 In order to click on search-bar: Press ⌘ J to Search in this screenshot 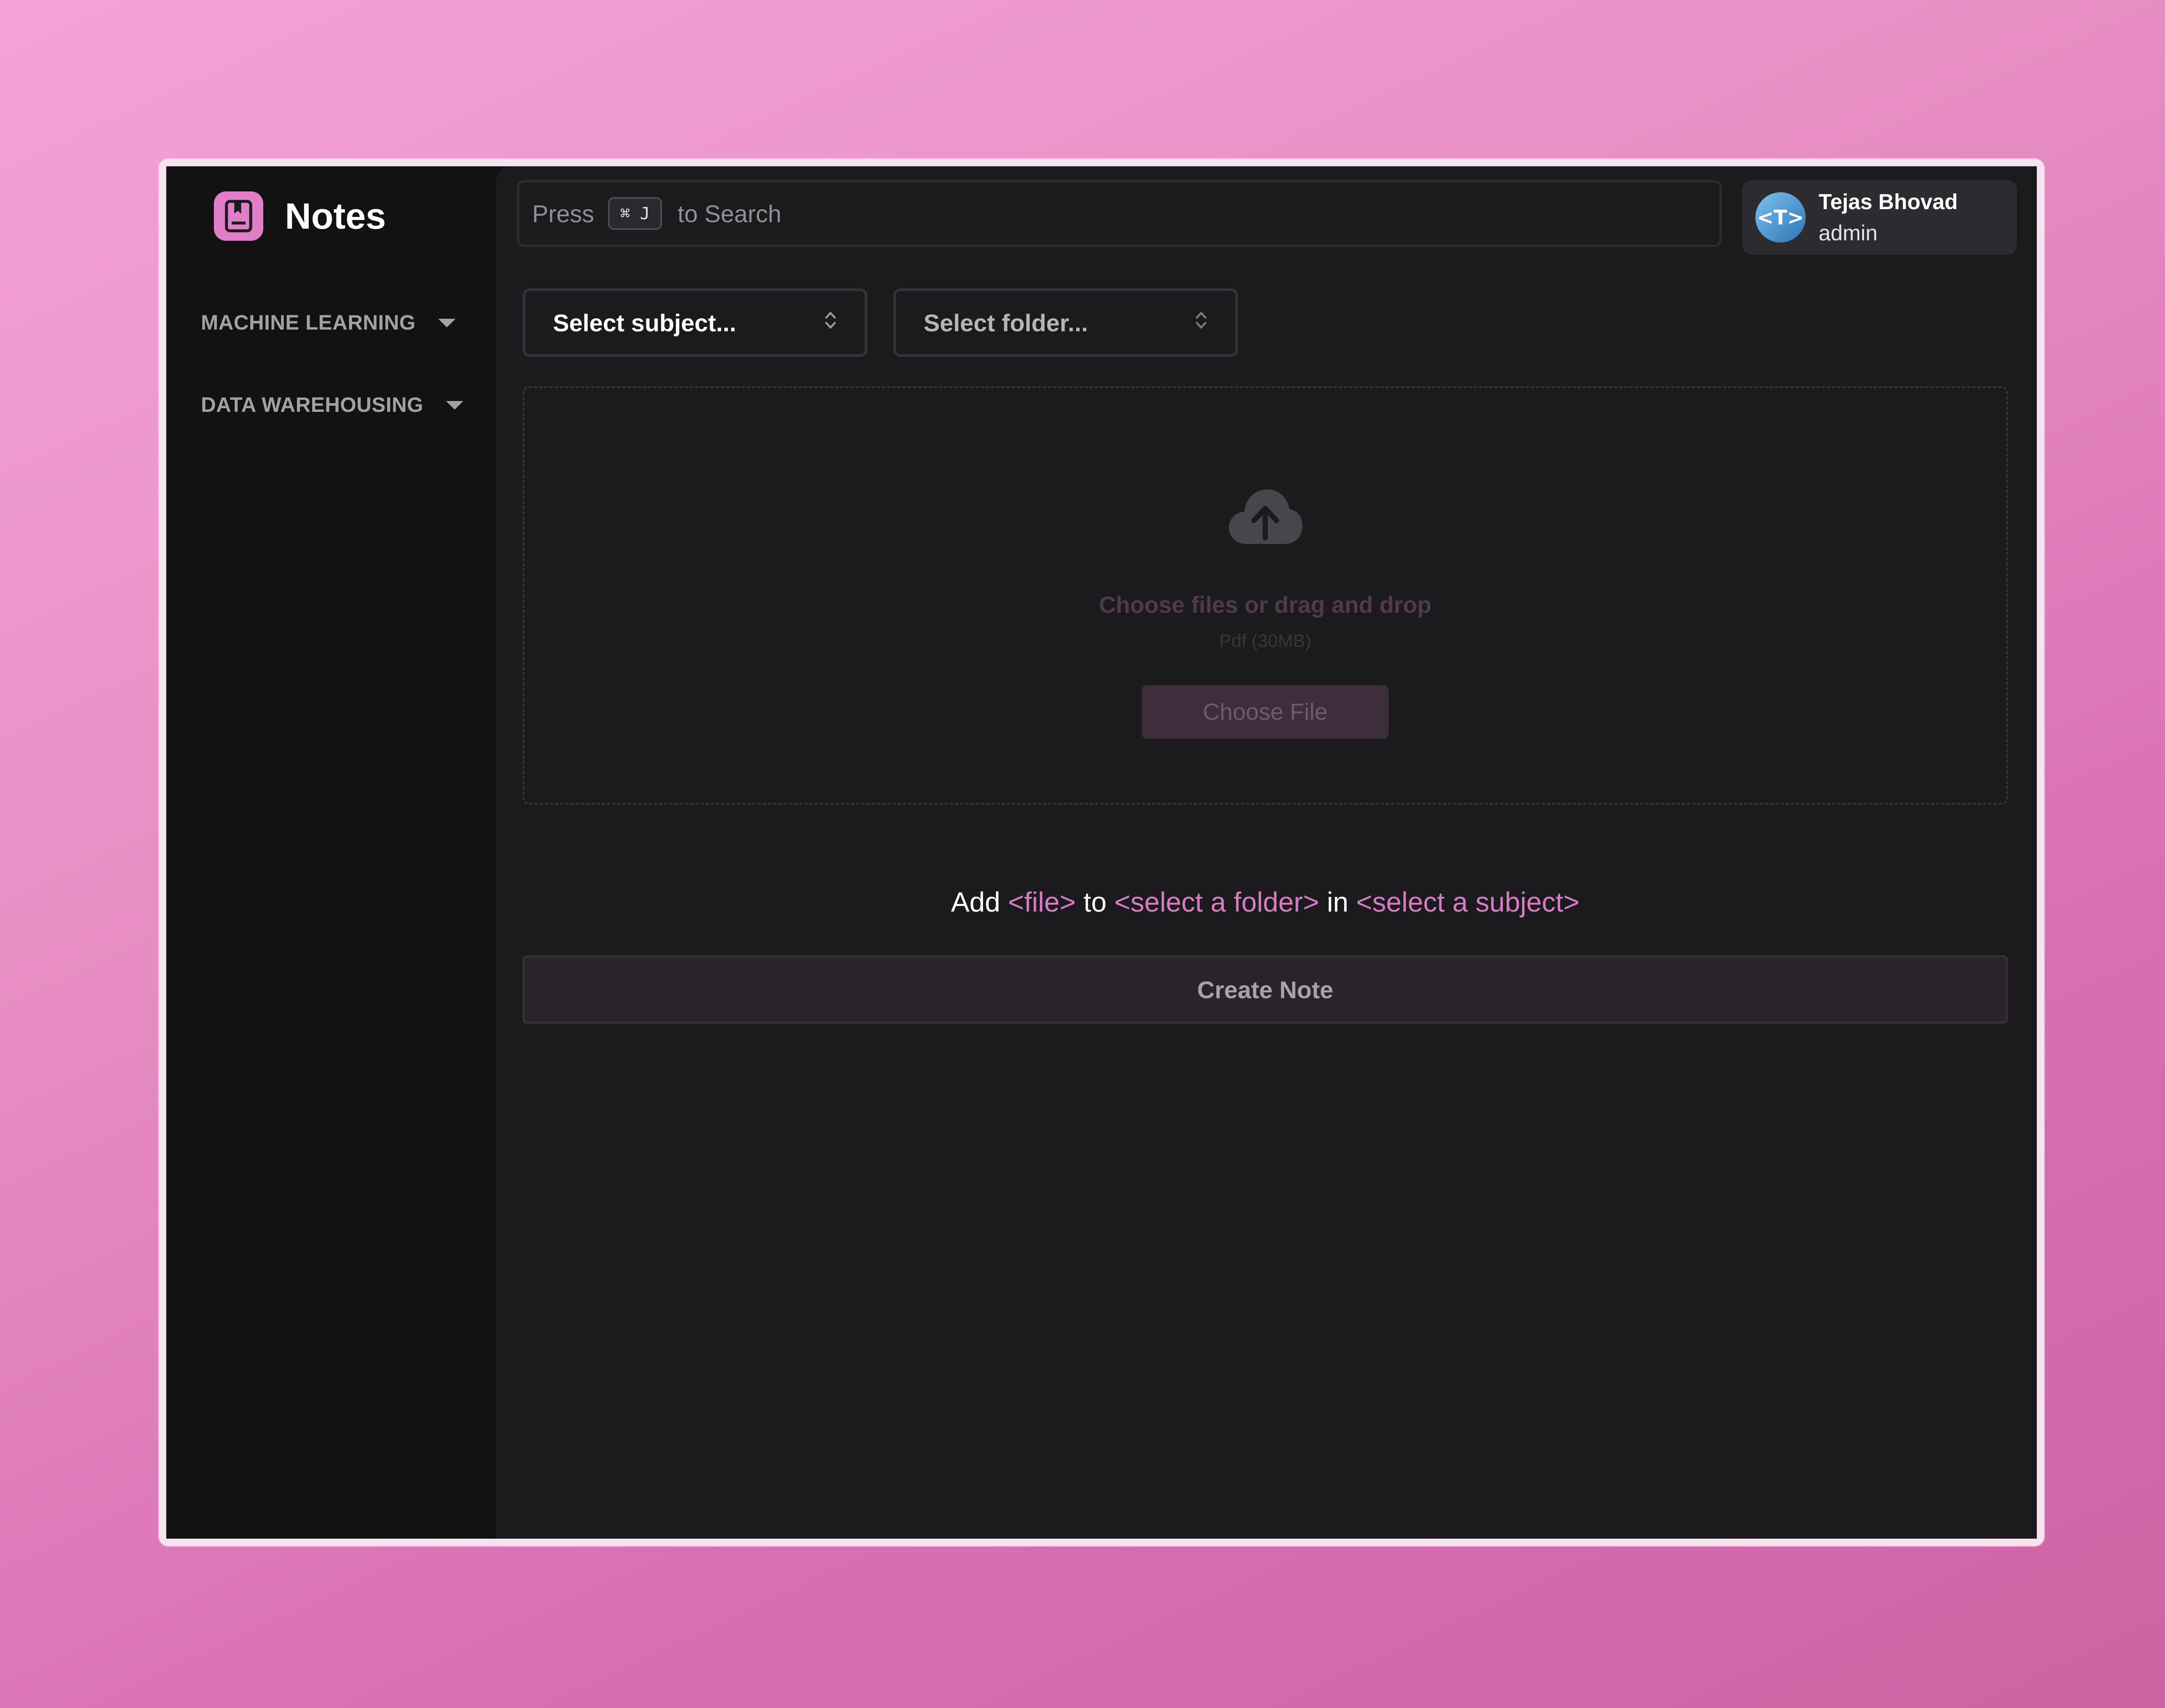, I will do `click(1119, 213)`.